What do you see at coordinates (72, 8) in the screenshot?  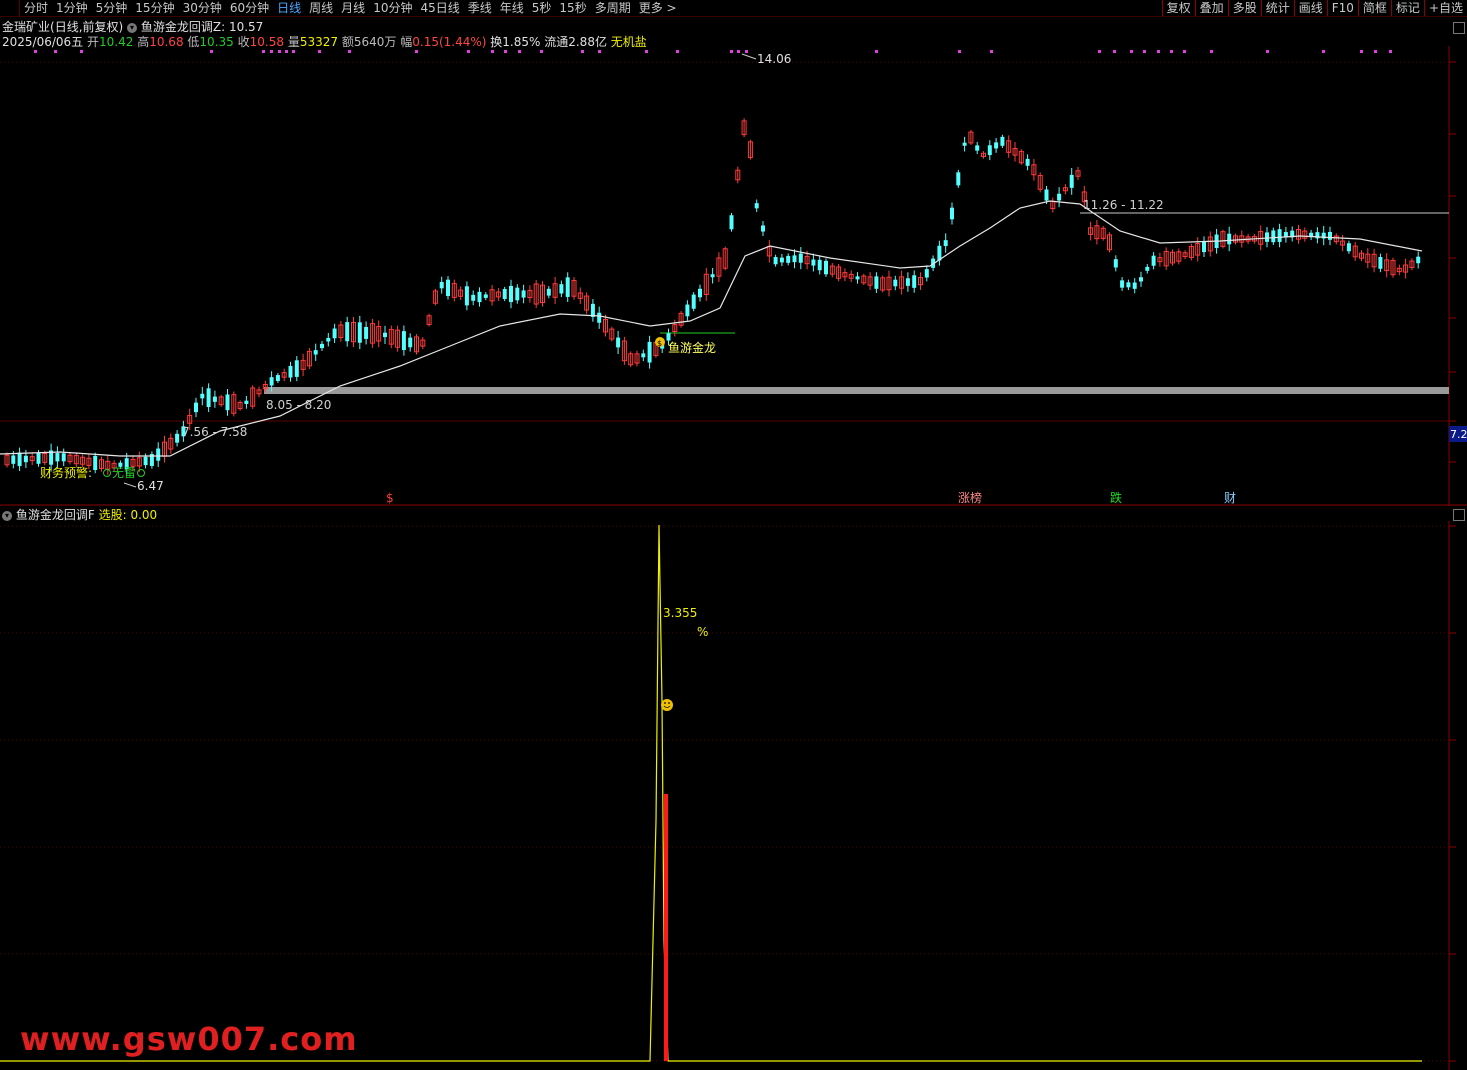 I see `period-tab-1: 1分钟` at bounding box center [72, 8].